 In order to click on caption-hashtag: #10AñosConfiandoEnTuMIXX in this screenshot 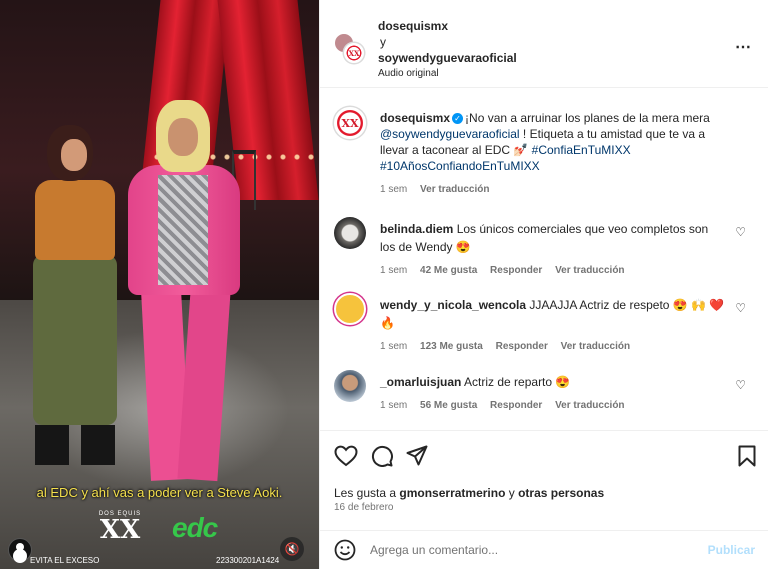, I will do `click(557, 166)`.